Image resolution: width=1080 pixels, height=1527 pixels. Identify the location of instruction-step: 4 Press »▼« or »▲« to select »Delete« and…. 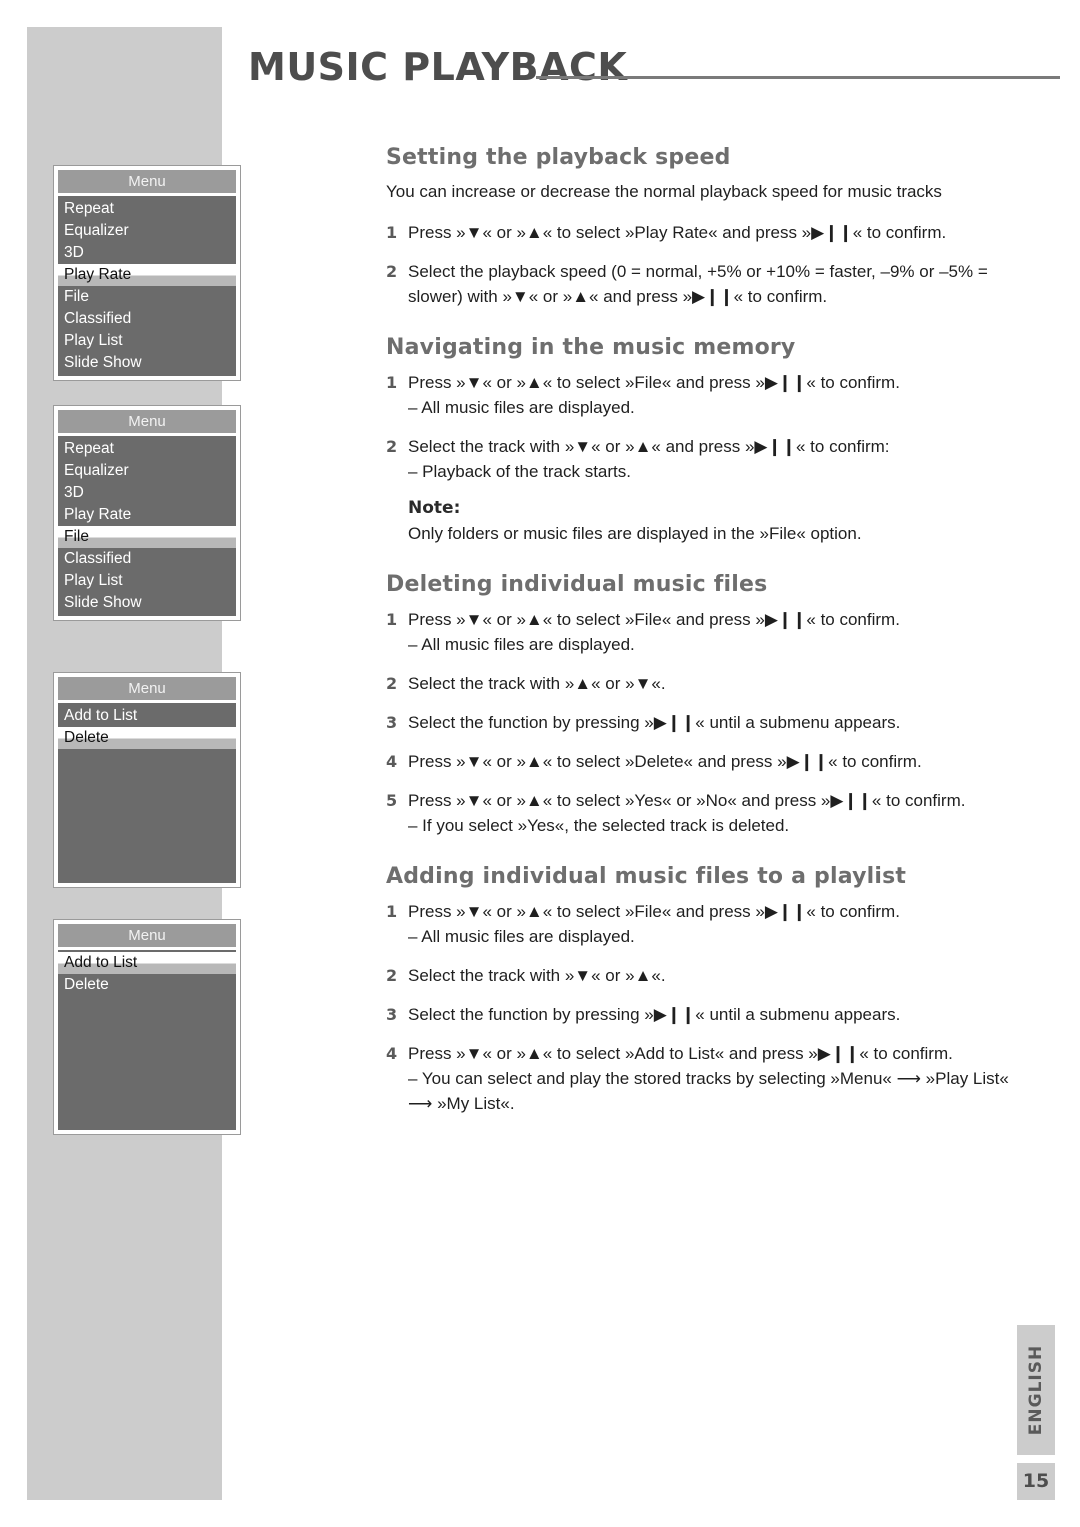
(698, 761).